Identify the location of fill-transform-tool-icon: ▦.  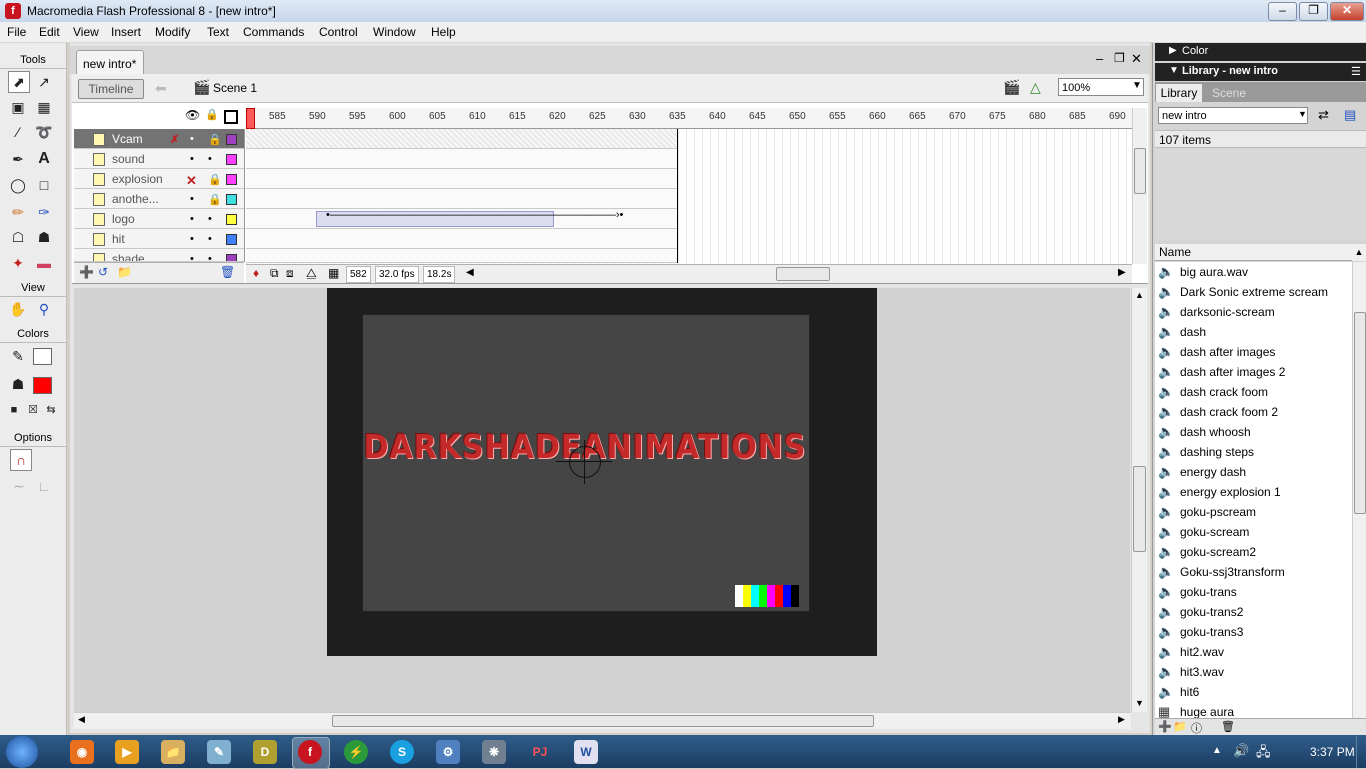
(44, 107).